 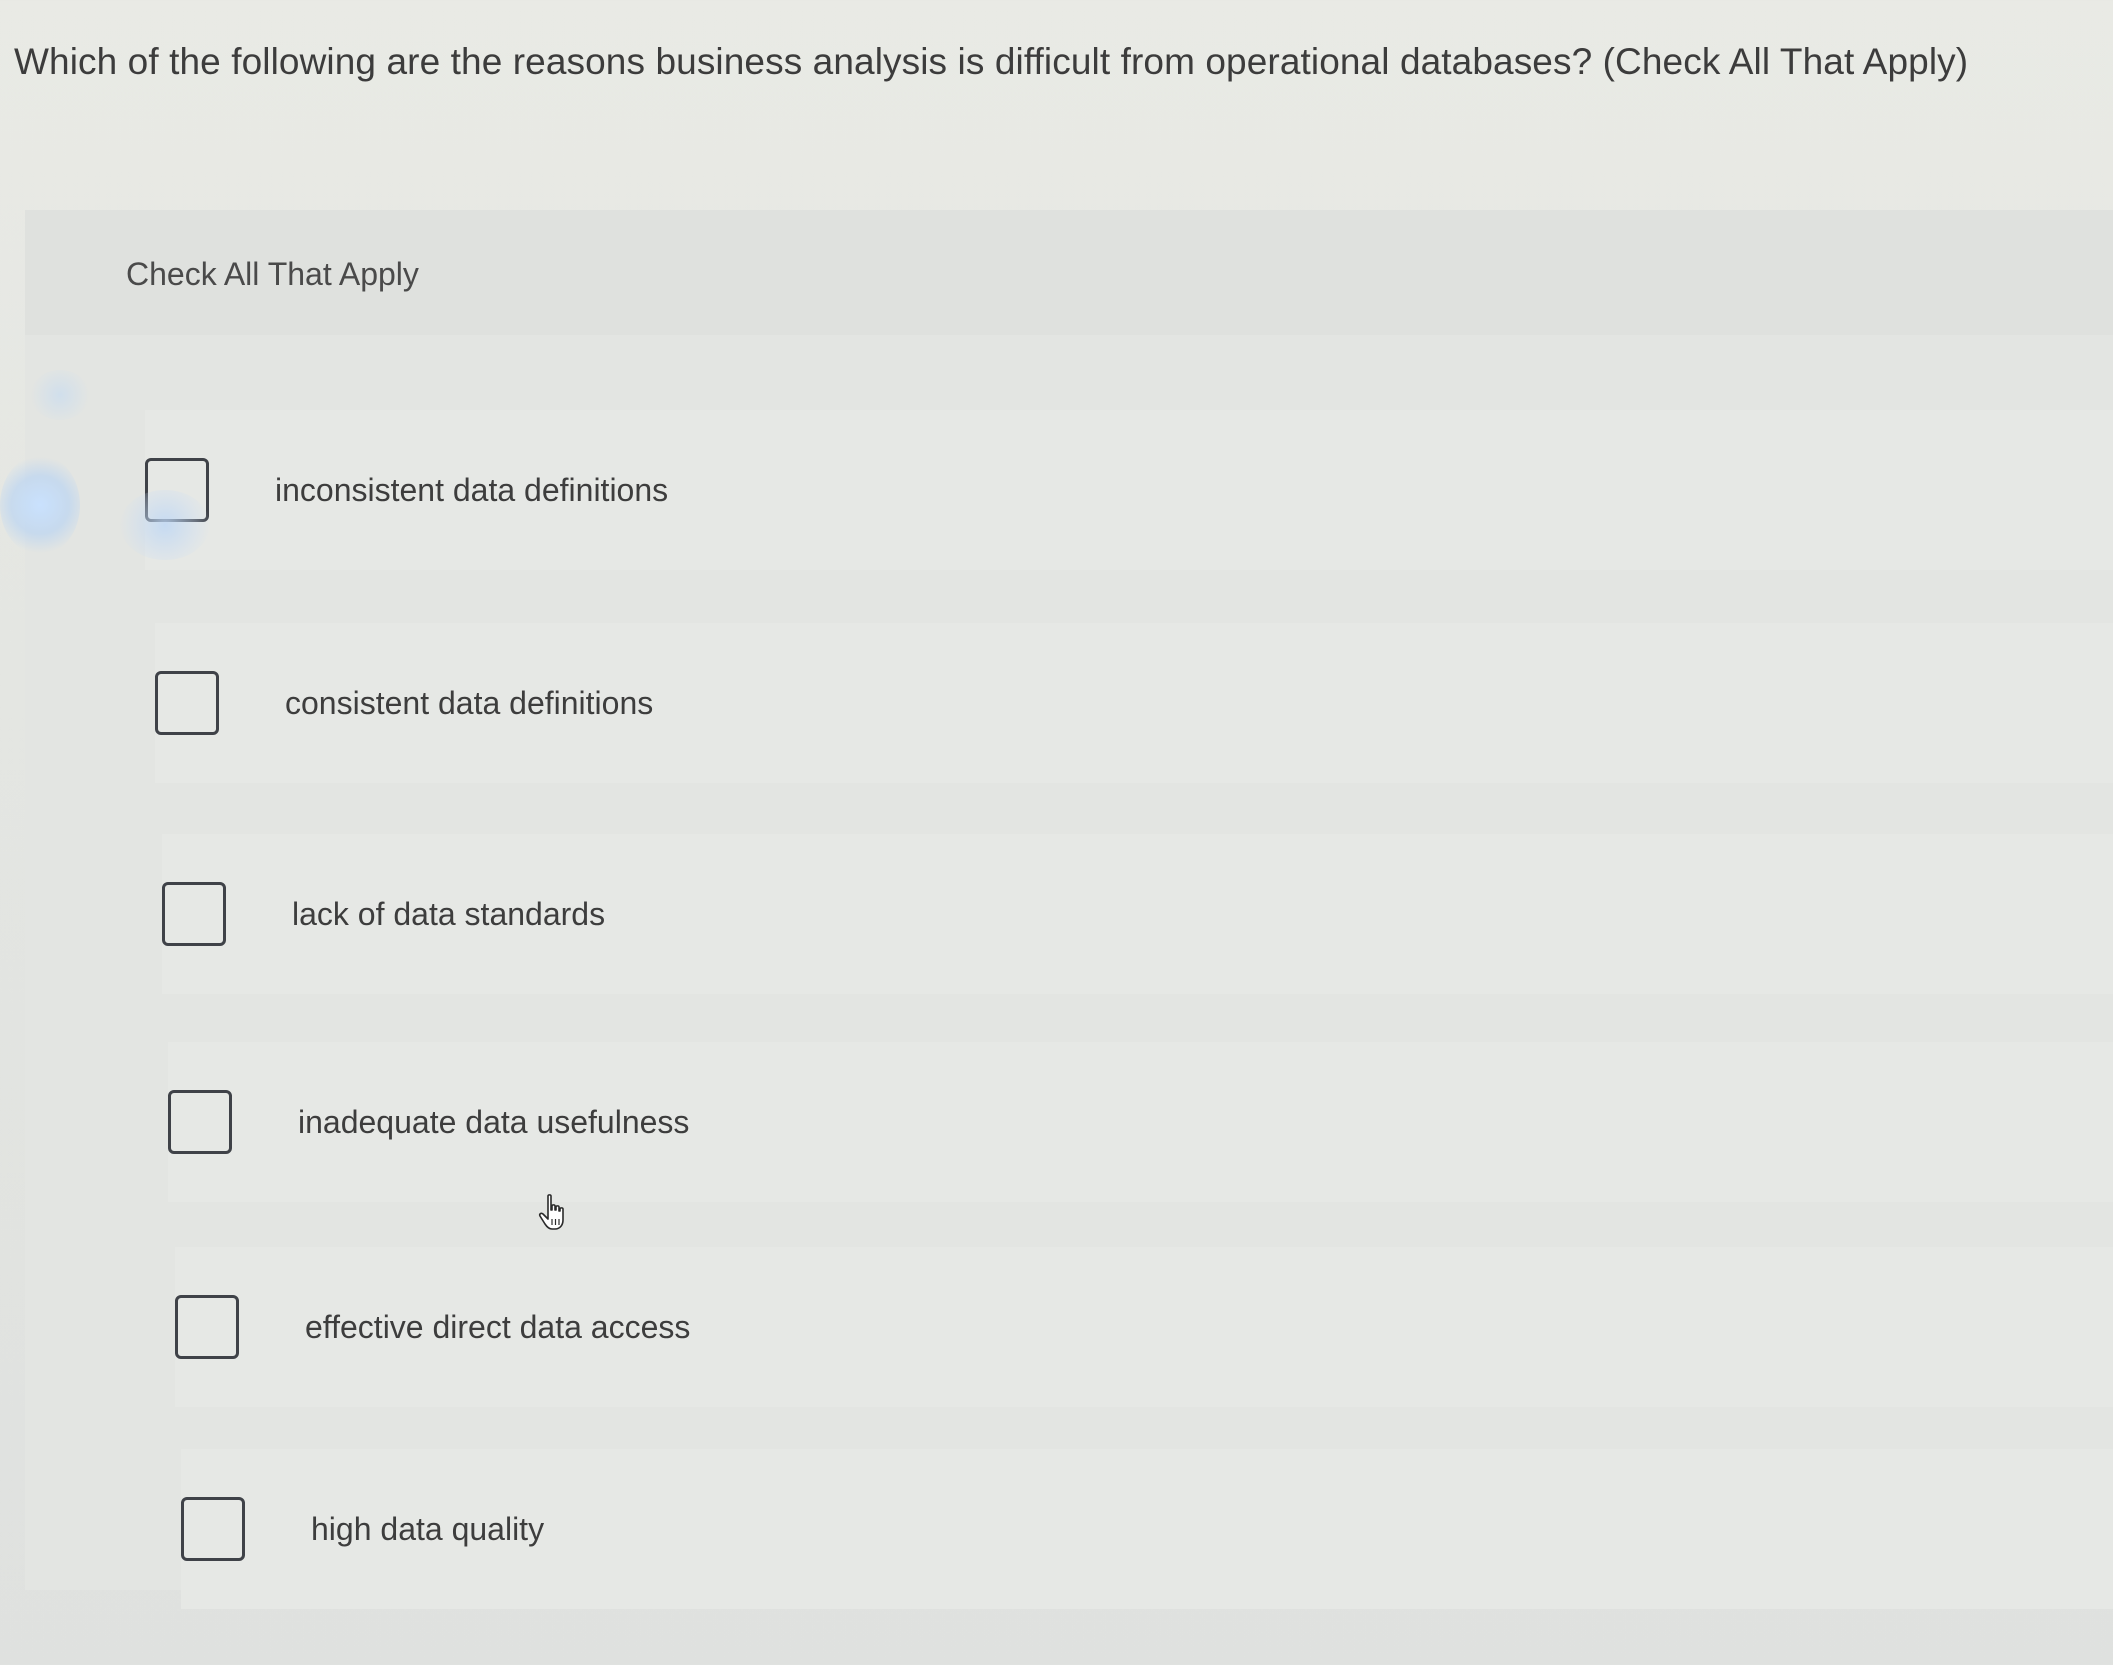 What do you see at coordinates (472, 489) in the screenshot?
I see `option-label: inconsistent data definitions` at bounding box center [472, 489].